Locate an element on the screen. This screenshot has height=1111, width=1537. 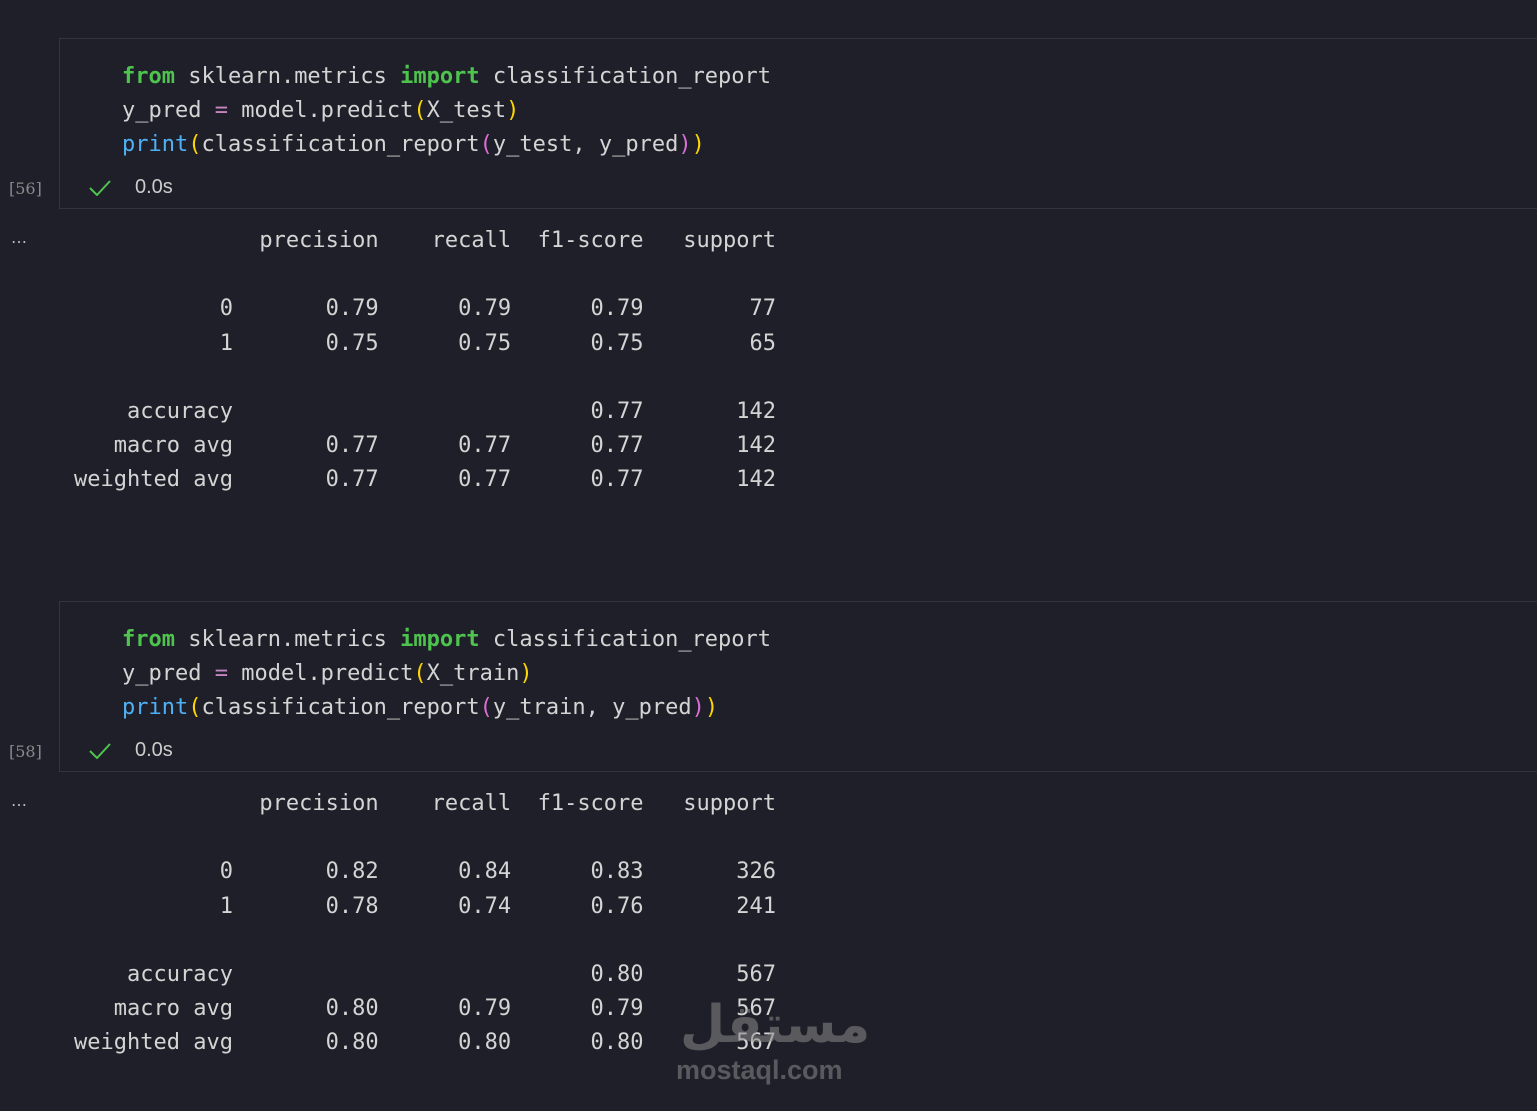
code-line: y_pred = model.predict(X_train) is located at coordinates (446, 674).